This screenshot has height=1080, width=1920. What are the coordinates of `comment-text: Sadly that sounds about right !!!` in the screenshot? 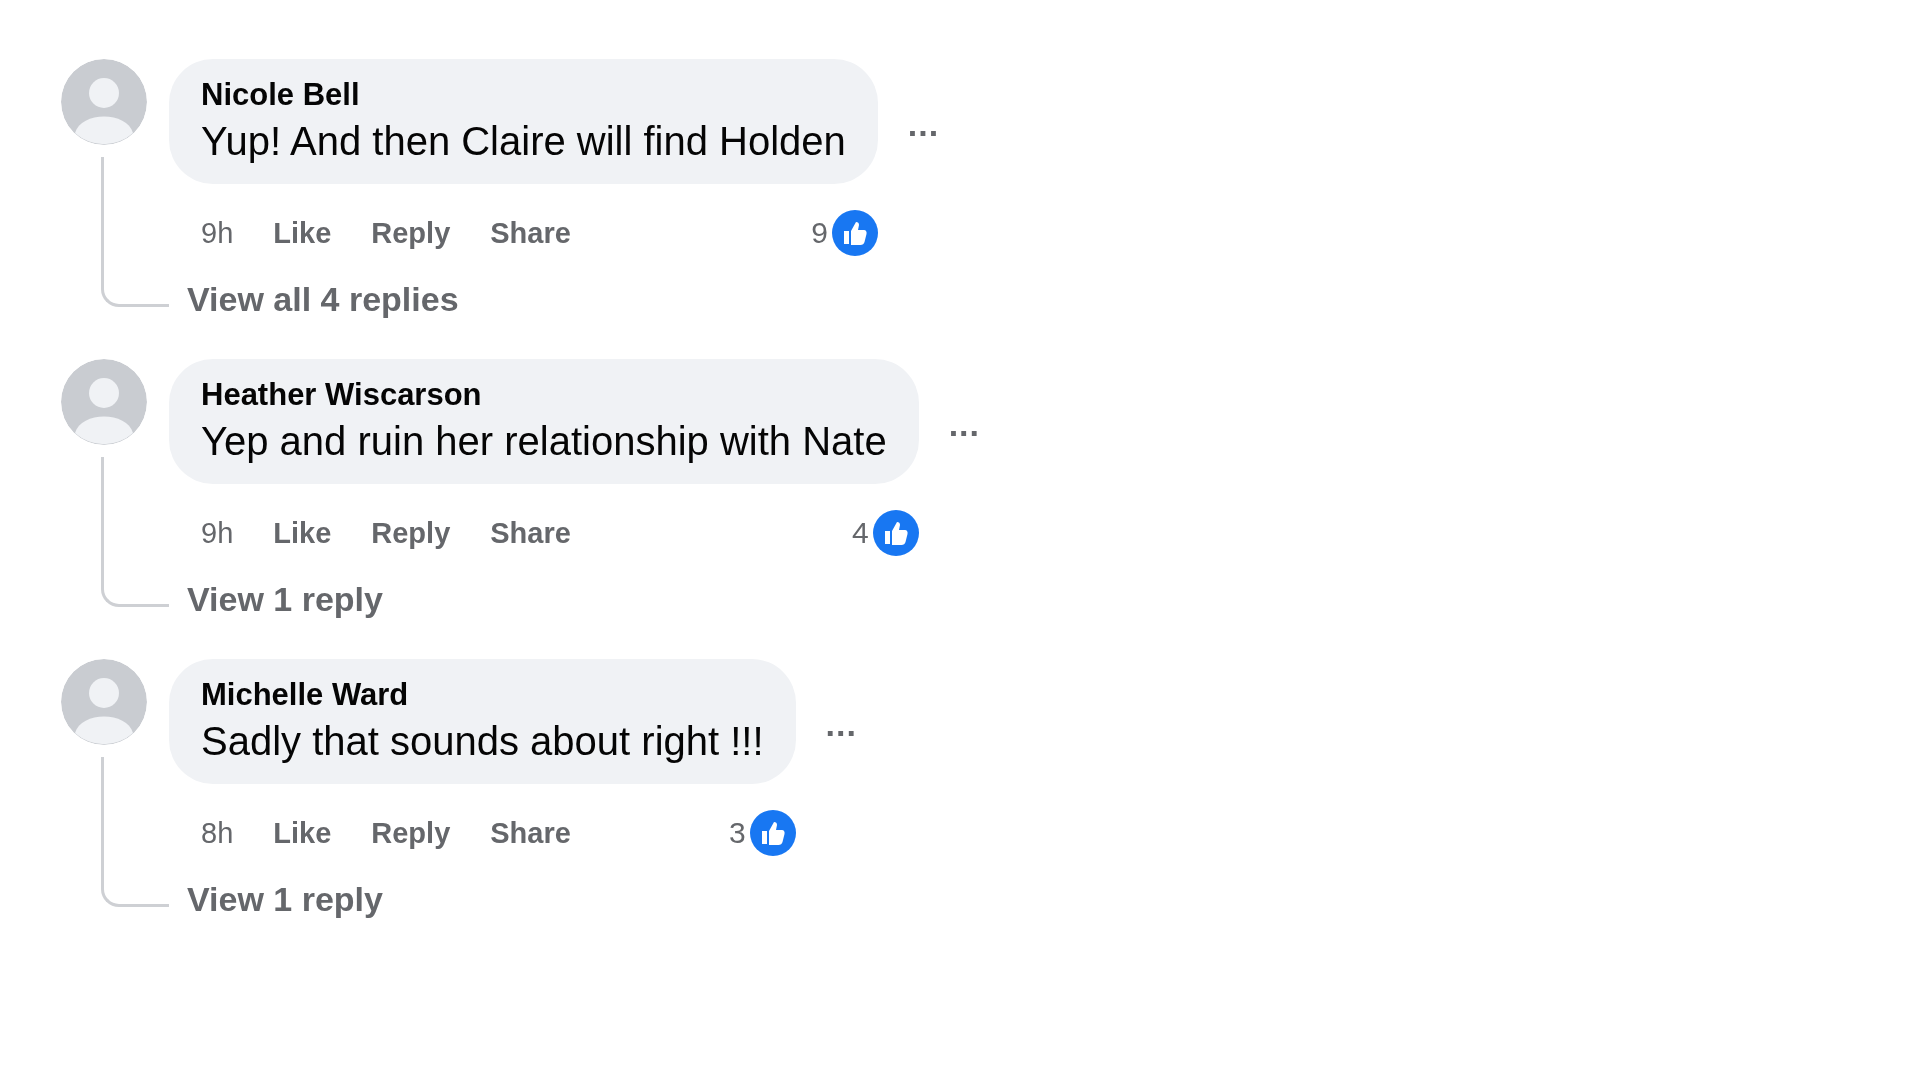 It's located at (482, 741).